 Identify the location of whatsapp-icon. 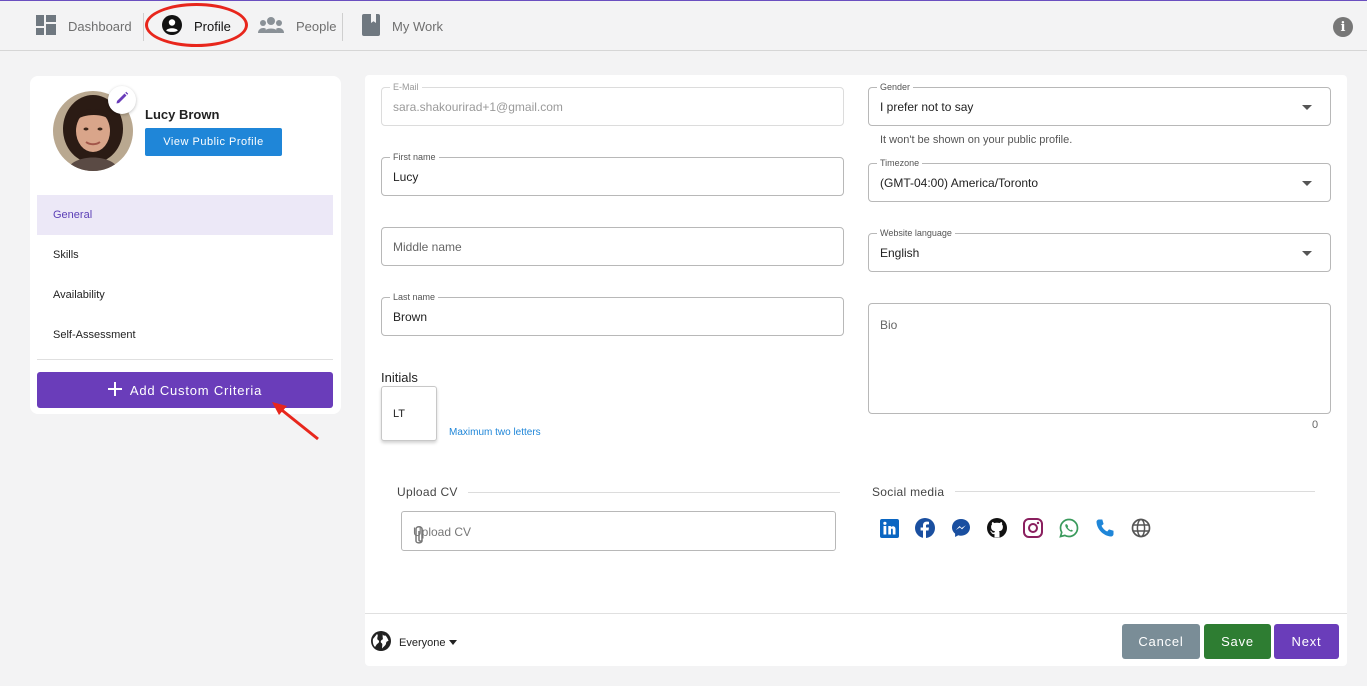
(1069, 528).